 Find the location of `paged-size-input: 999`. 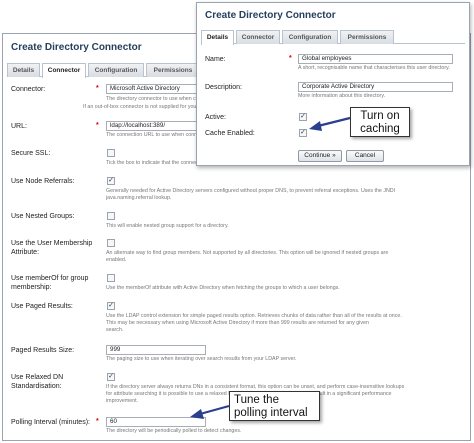

paged-size-input: 999 is located at coordinates (156, 350).